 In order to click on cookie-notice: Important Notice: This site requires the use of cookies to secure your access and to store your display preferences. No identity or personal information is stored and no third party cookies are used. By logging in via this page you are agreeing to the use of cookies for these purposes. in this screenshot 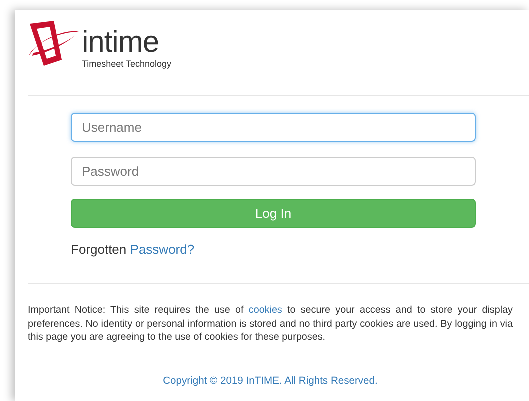, I will do `click(270, 324)`.